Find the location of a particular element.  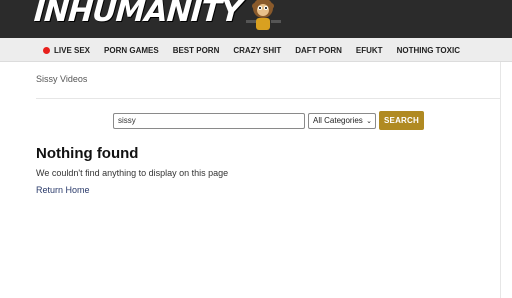

category-select: All Categories ⌄ is located at coordinates (342, 120).